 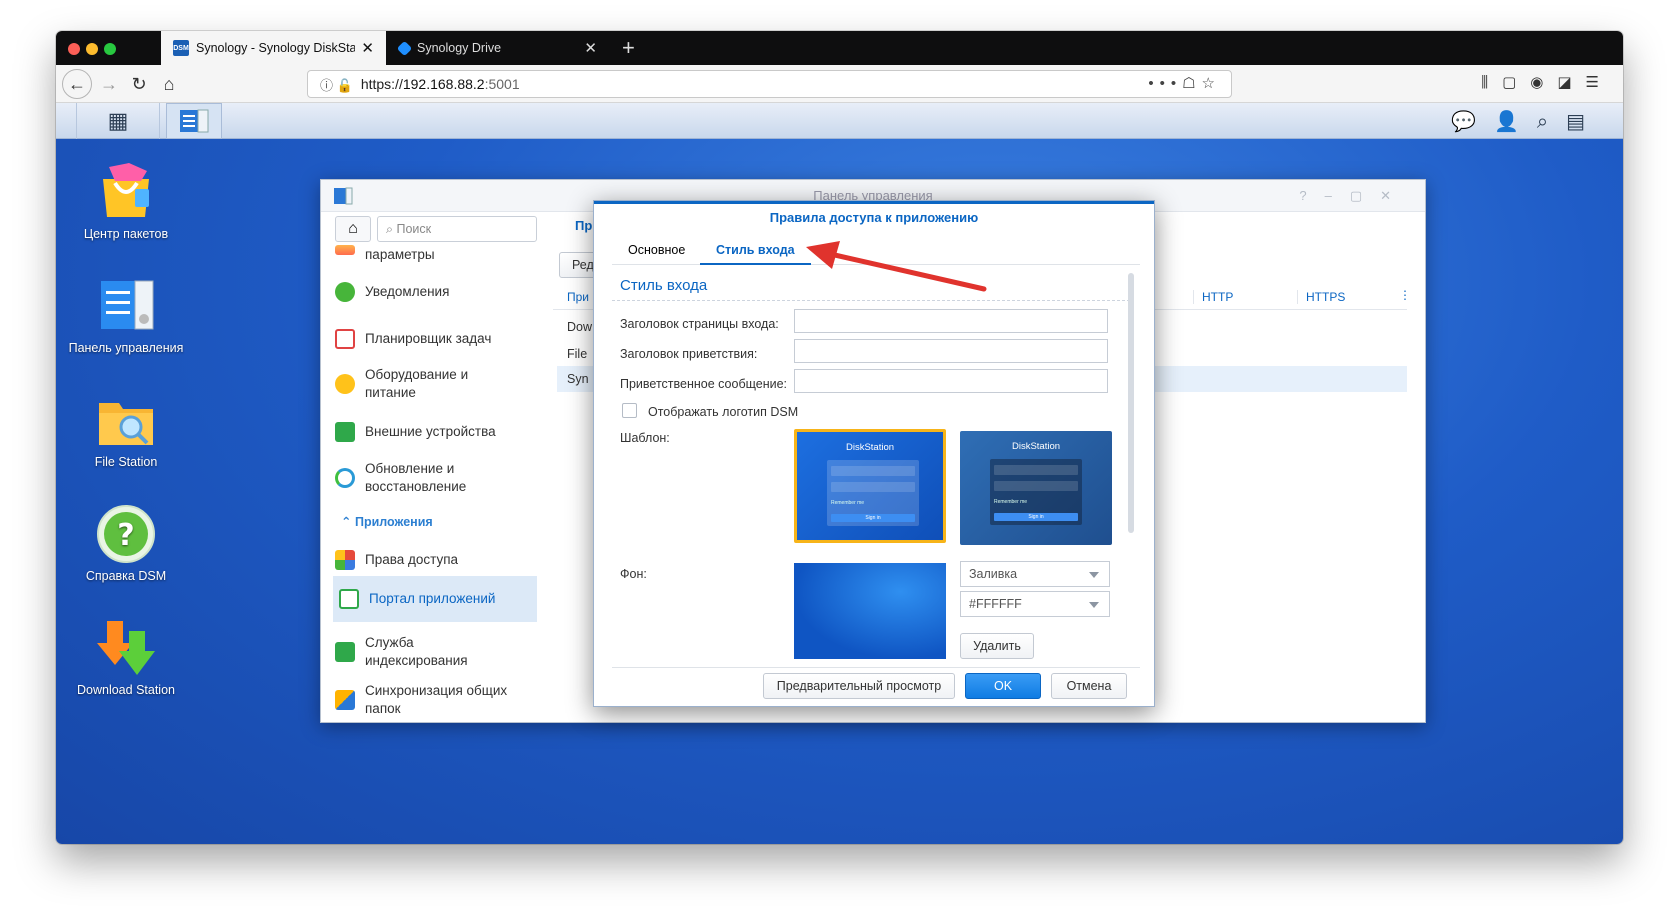 I want to click on background-label: Фон:, so click(x=633, y=574).